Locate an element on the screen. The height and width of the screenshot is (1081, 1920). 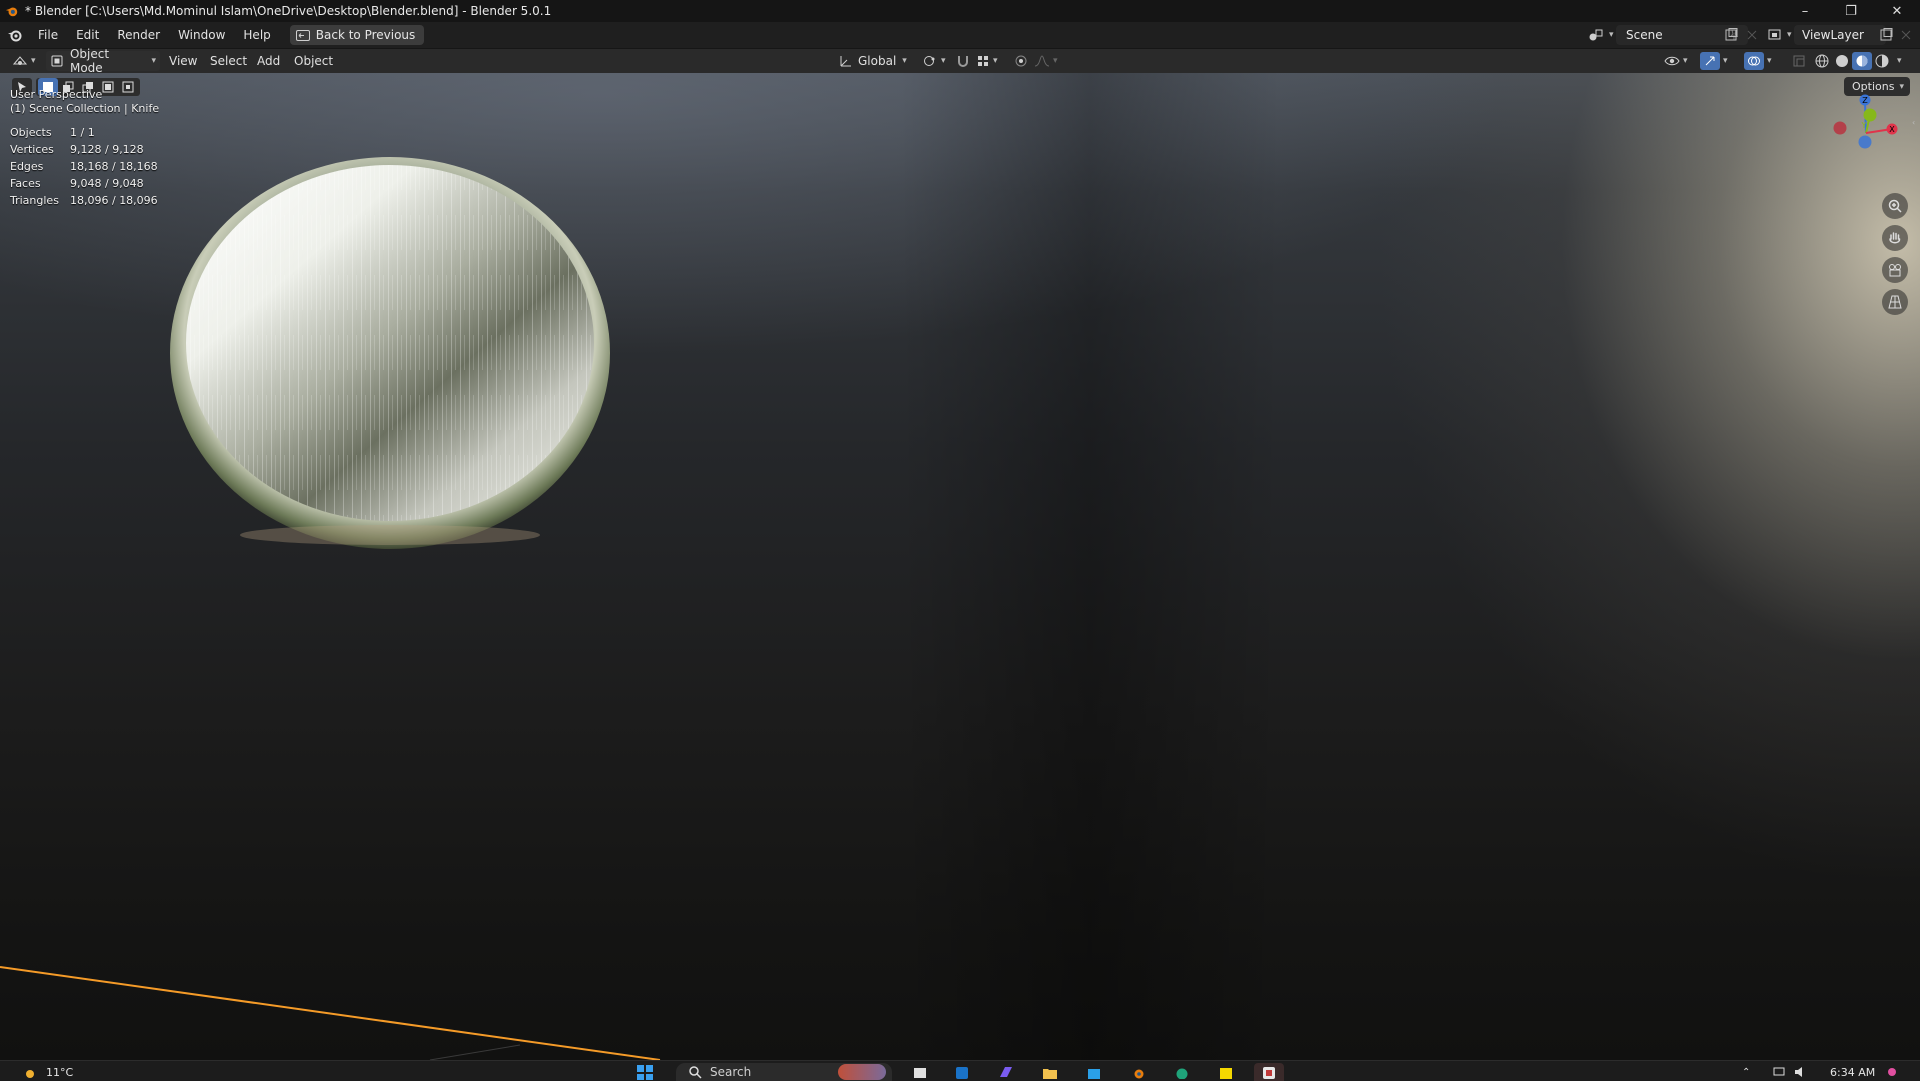
search-icon is located at coordinates (695, 1072).